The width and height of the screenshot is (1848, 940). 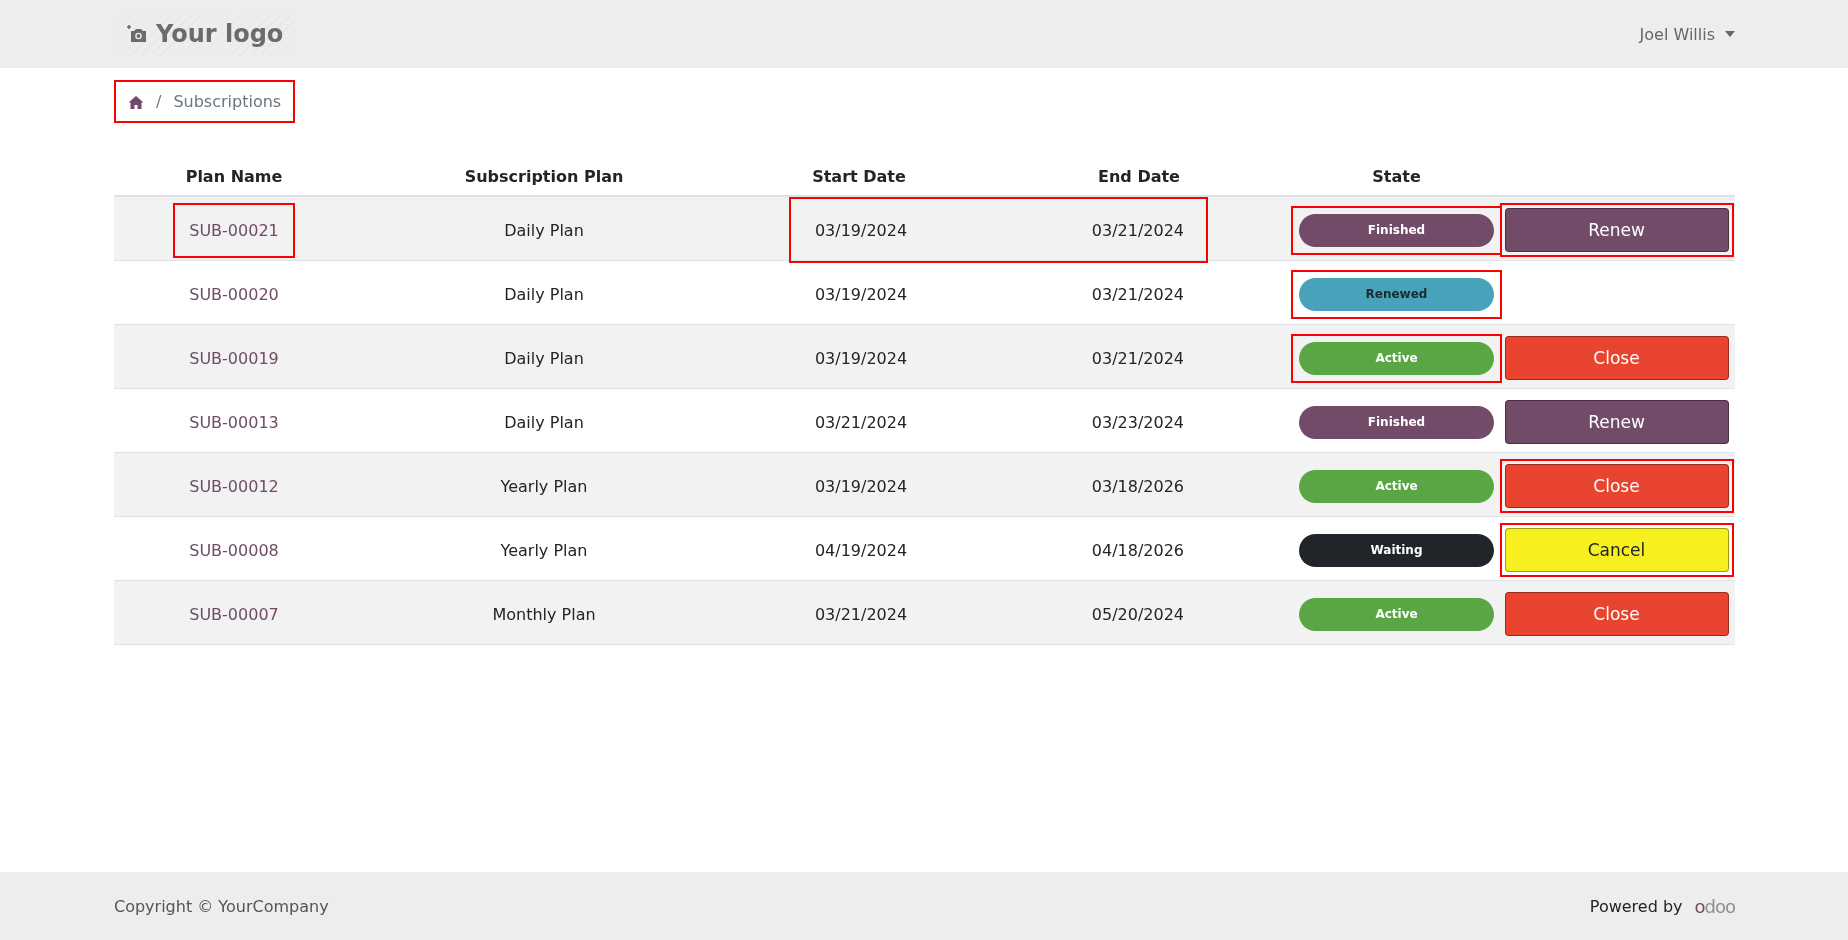 I want to click on logo: Your logo, so click(x=205, y=34).